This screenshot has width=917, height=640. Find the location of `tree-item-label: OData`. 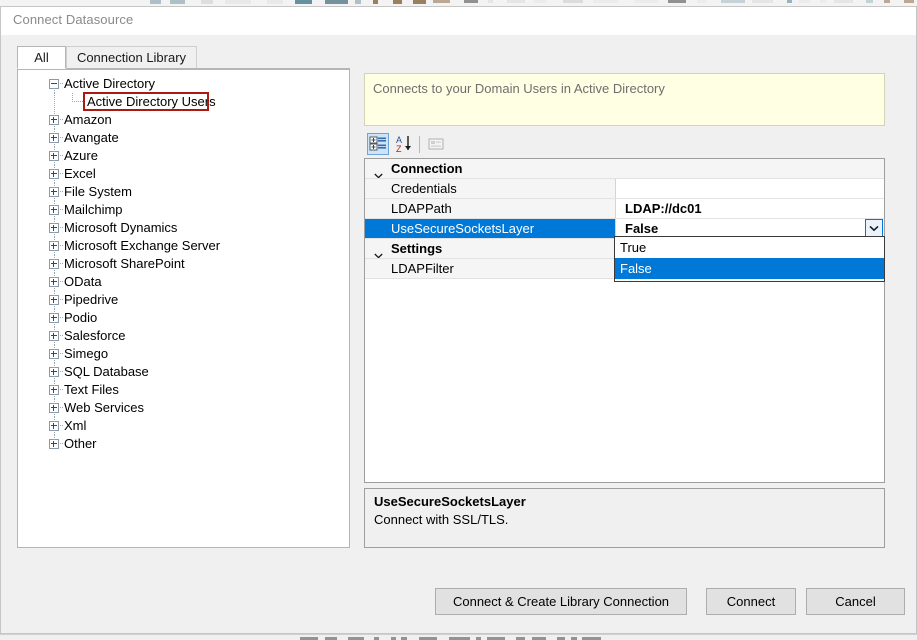

tree-item-label: OData is located at coordinates (83, 281).